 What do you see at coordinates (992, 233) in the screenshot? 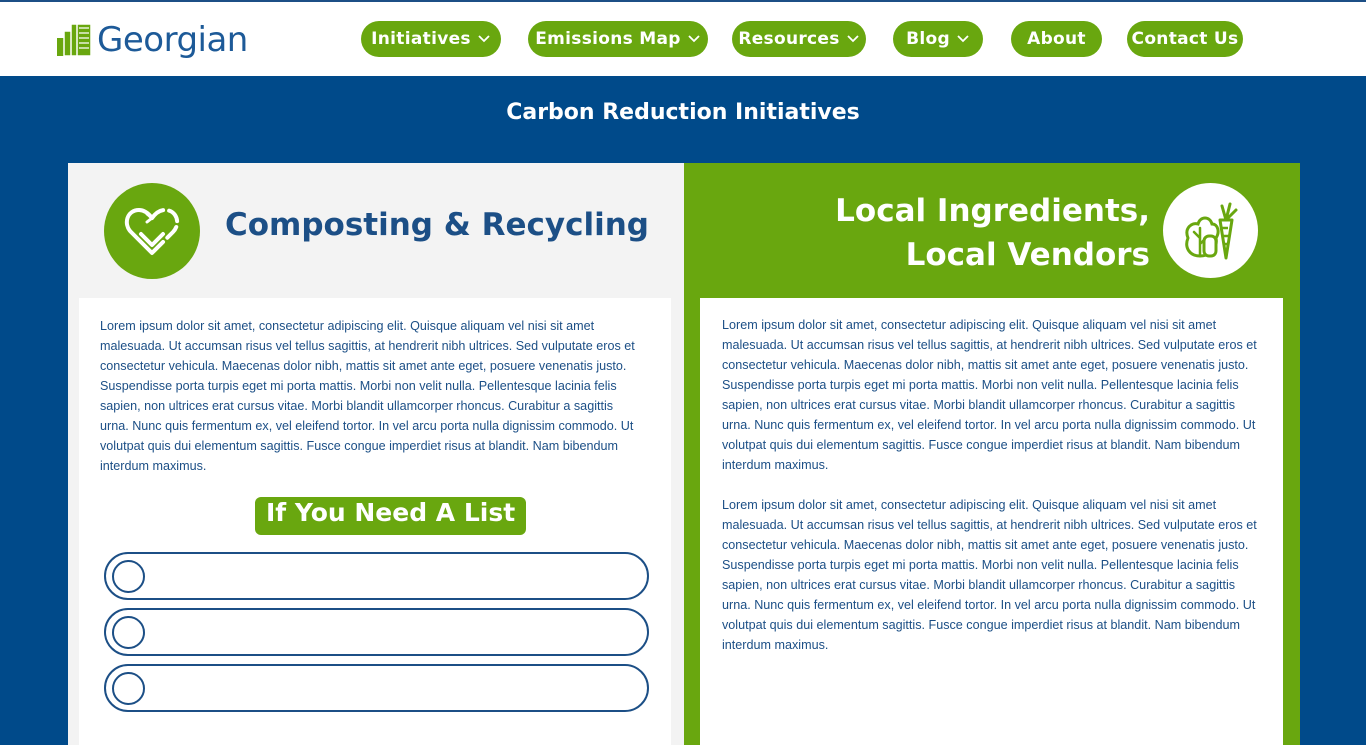
I see `local-ingredients-heading: Local Ingredients, Local Vendors` at bounding box center [992, 233].